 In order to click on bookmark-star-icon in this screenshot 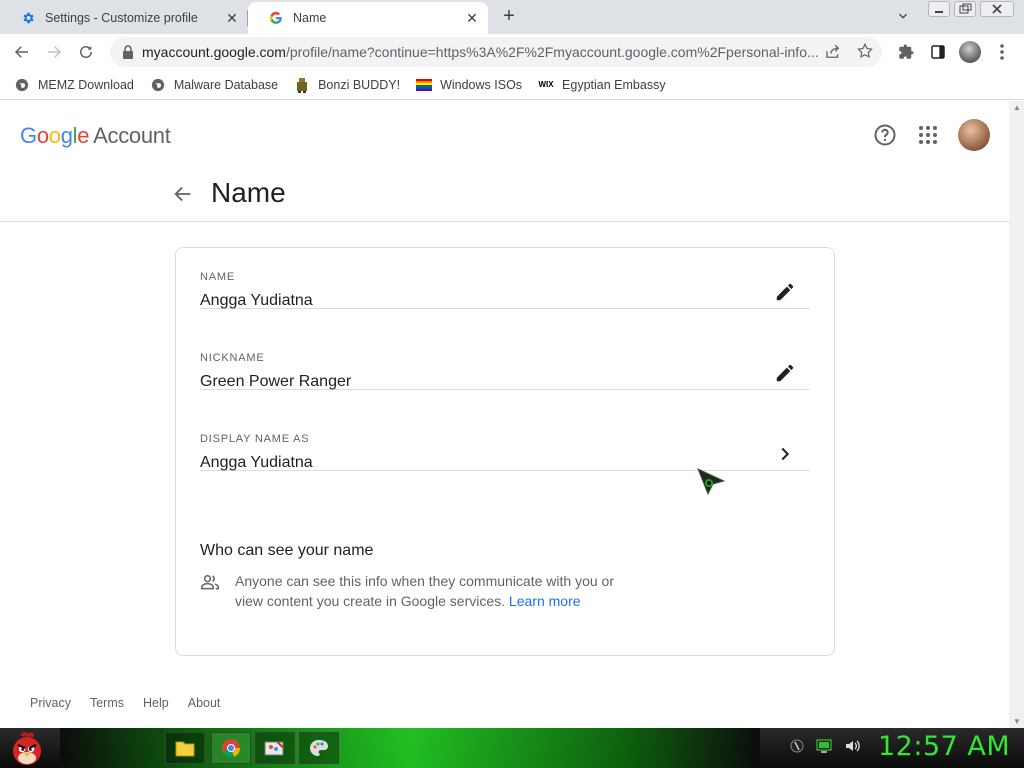, I will do `click(865, 53)`.